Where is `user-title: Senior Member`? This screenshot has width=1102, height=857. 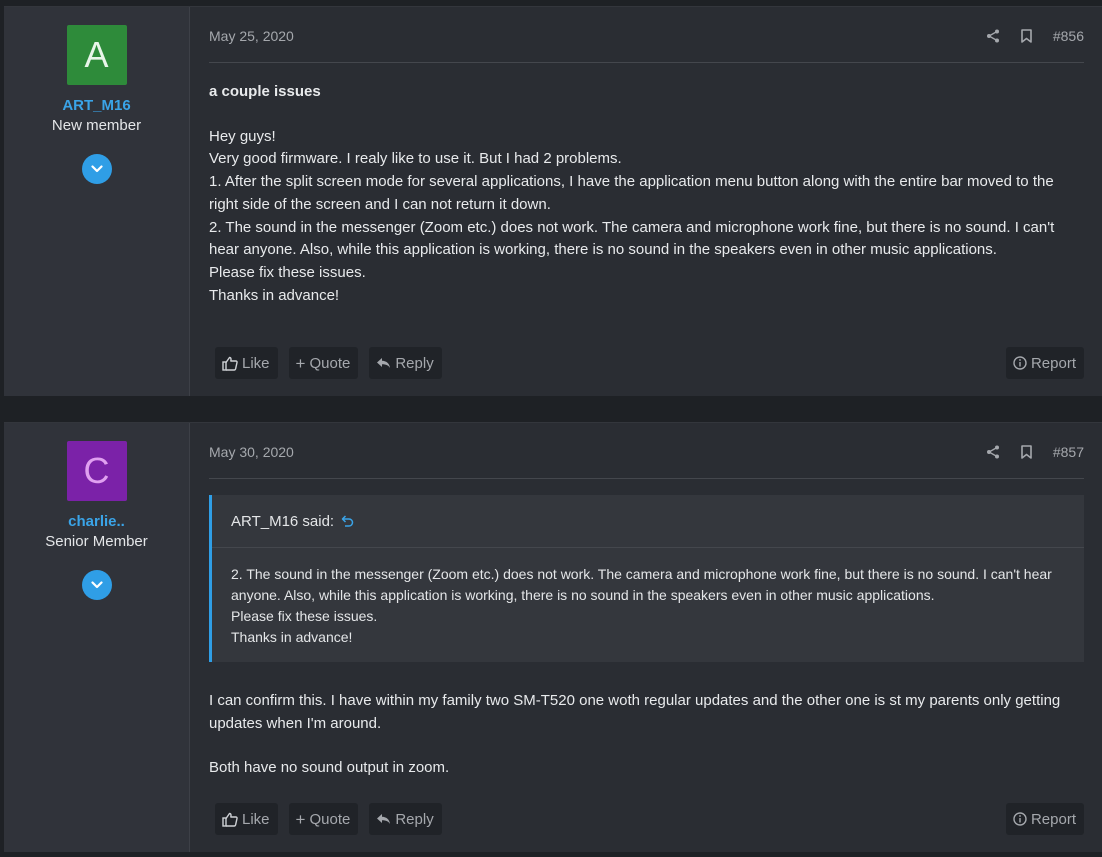 user-title: Senior Member is located at coordinates (96, 541).